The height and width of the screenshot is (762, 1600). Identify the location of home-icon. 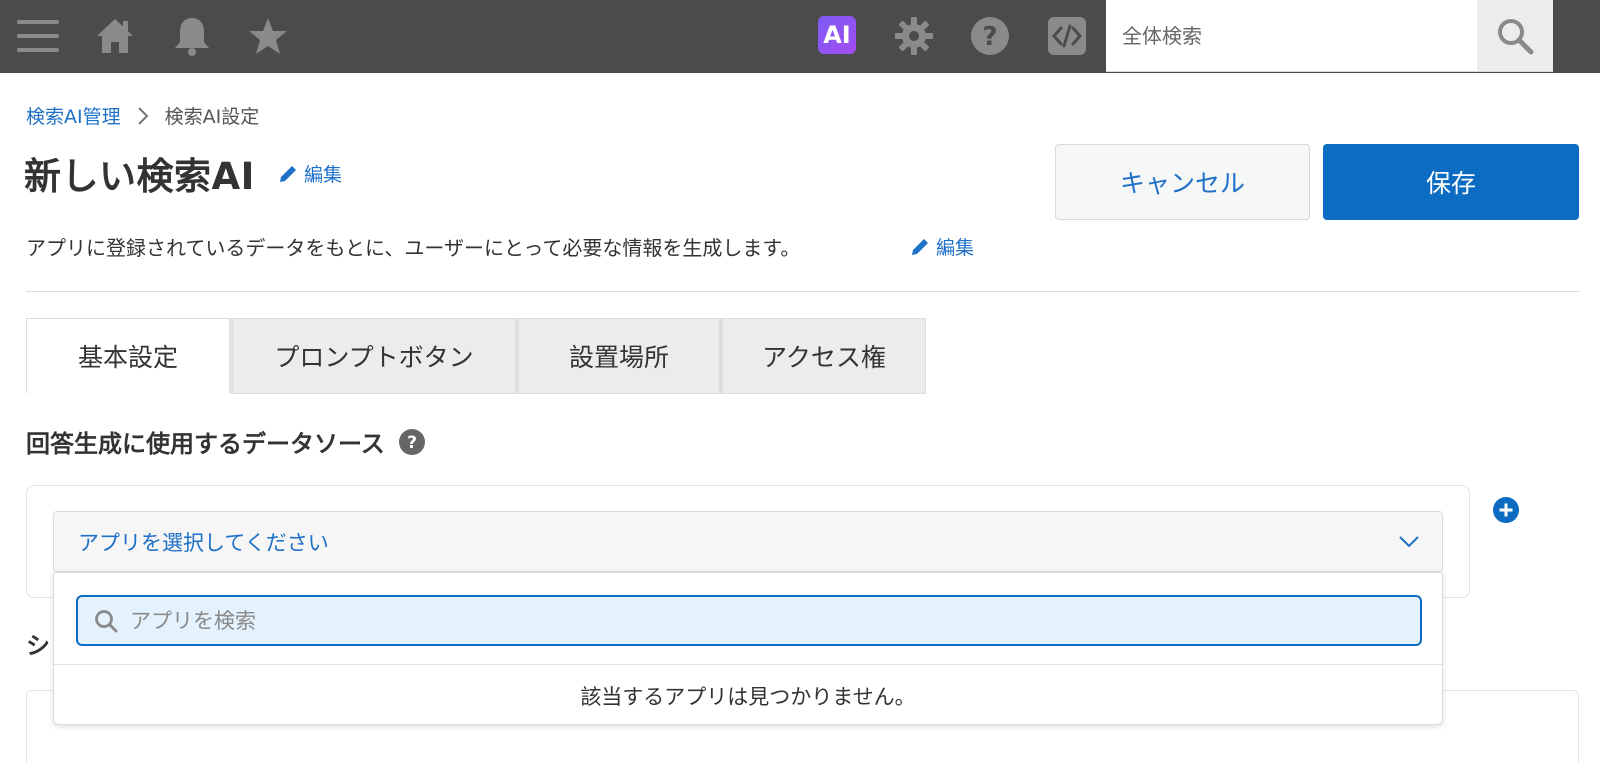
(115, 36).